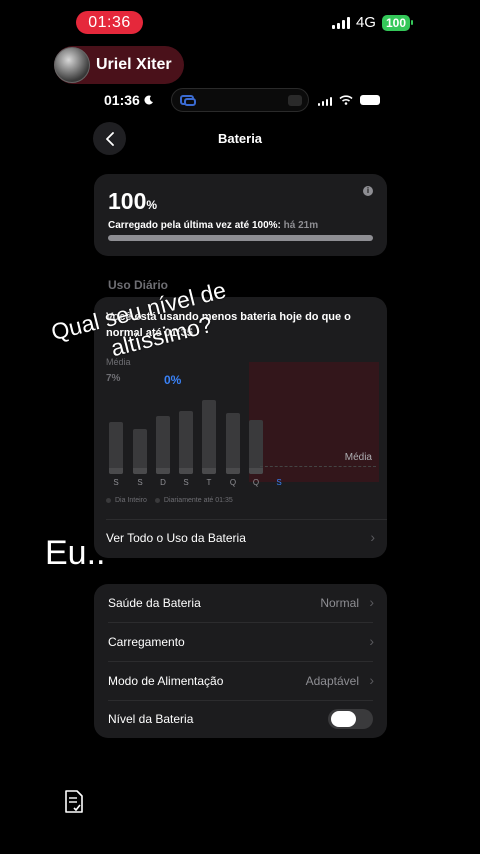 The image size is (480, 854). Describe the element at coordinates (72, 65) in the screenshot. I see `avatar` at that location.